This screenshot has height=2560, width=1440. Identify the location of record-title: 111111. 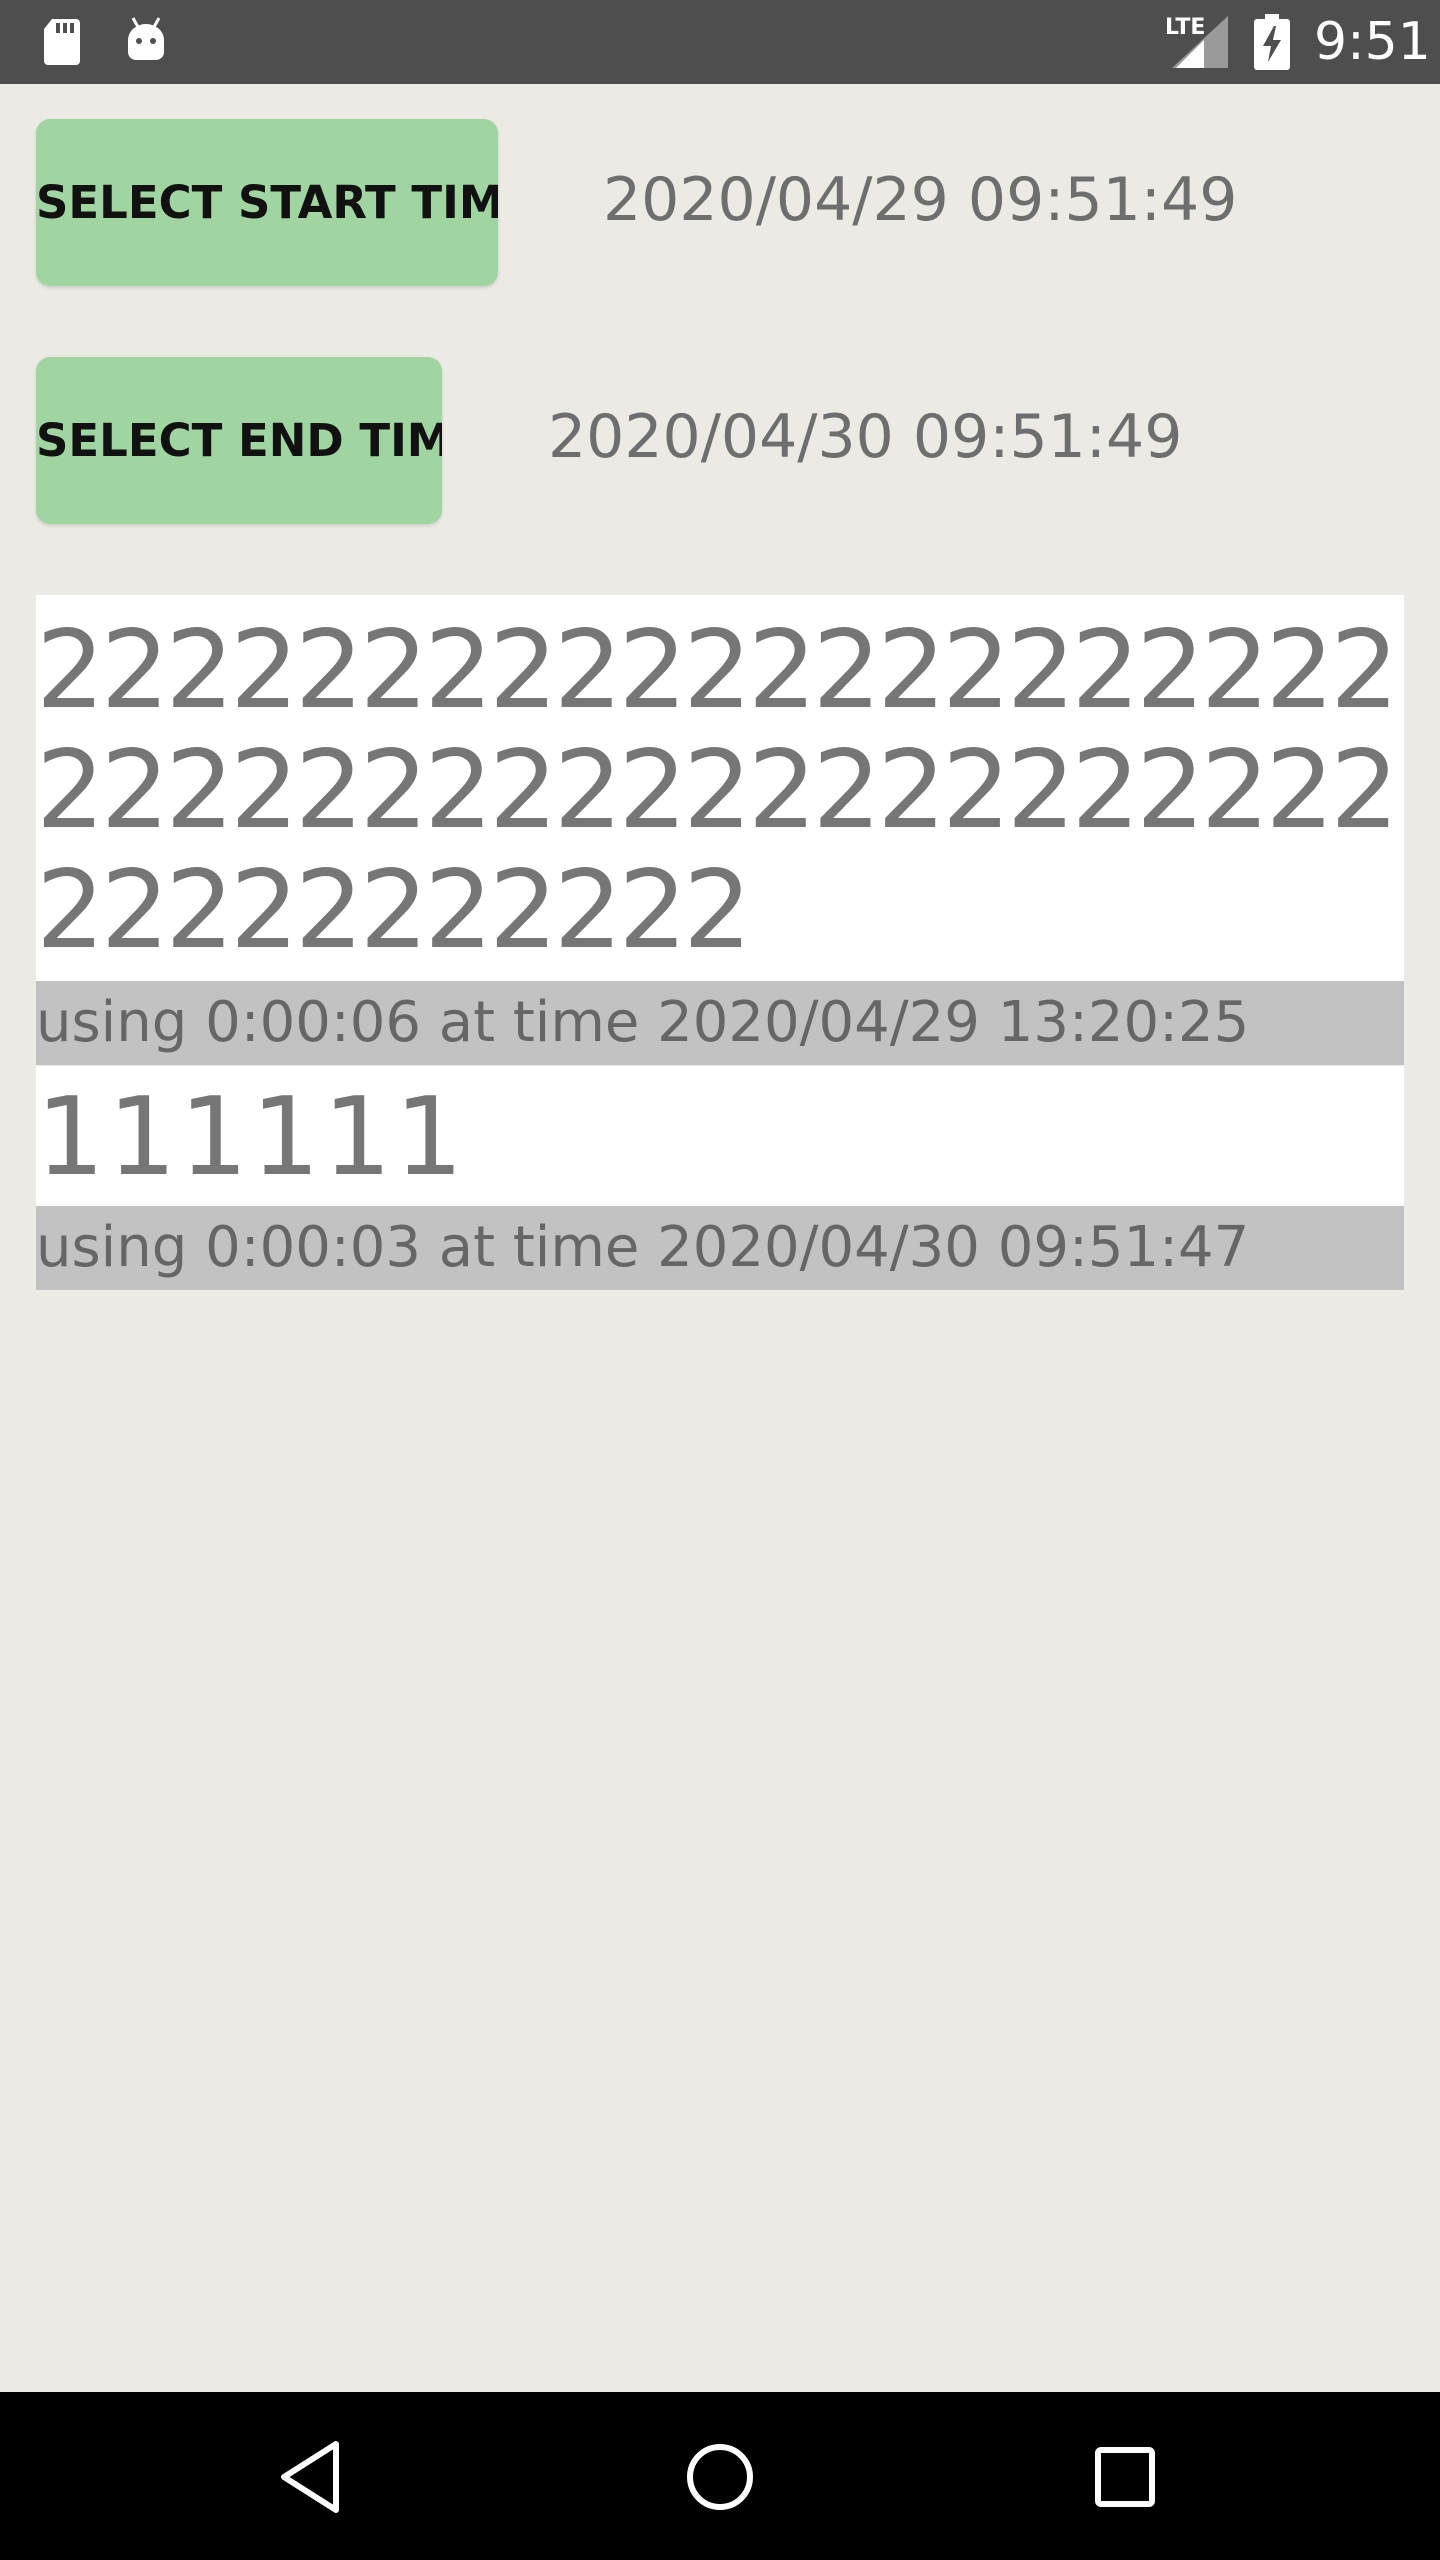
(720, 1136).